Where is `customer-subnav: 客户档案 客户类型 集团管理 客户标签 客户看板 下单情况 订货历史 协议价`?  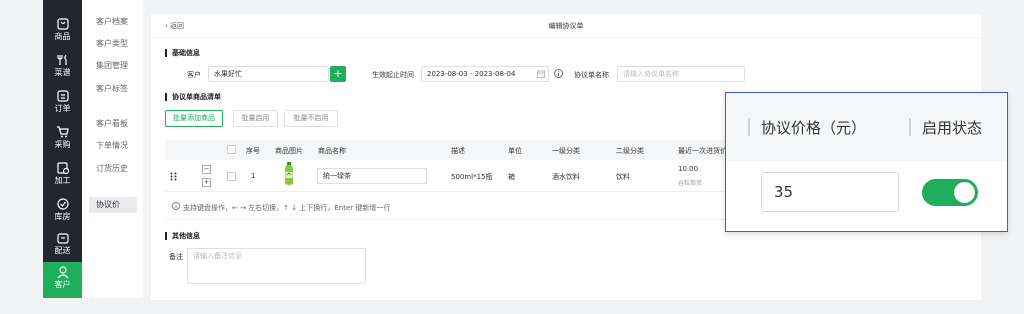
customer-subnav: 客户档案 客户类型 集团管理 客户标签 客户看板 下单情况 订货历史 协议价 is located at coordinates (112, 149).